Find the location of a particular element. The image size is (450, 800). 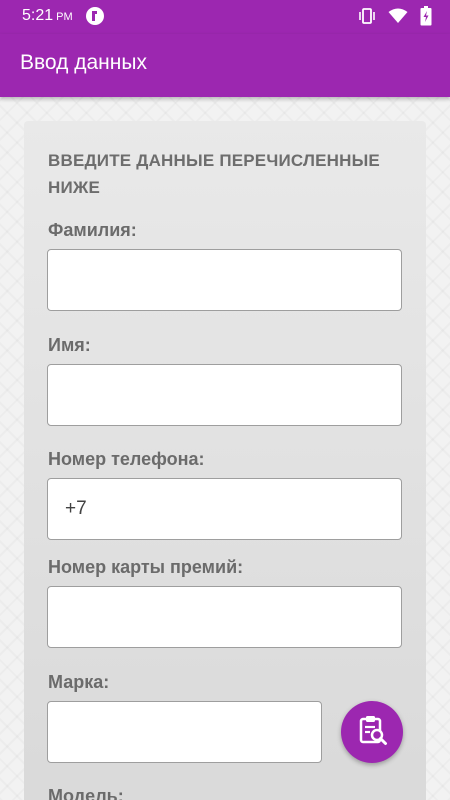

app-bar: Ввод данных is located at coordinates (225, 65).